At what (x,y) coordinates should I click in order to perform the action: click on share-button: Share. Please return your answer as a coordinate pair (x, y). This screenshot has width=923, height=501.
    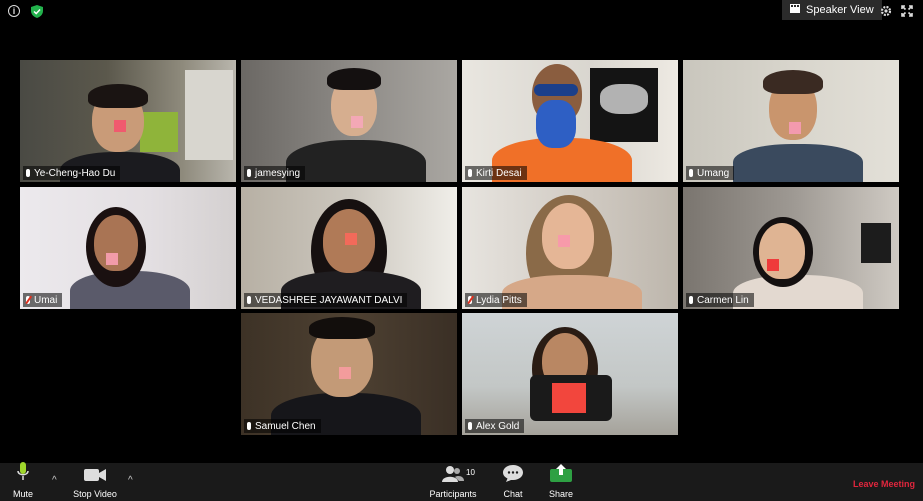
    Looking at the image, I should click on (561, 482).